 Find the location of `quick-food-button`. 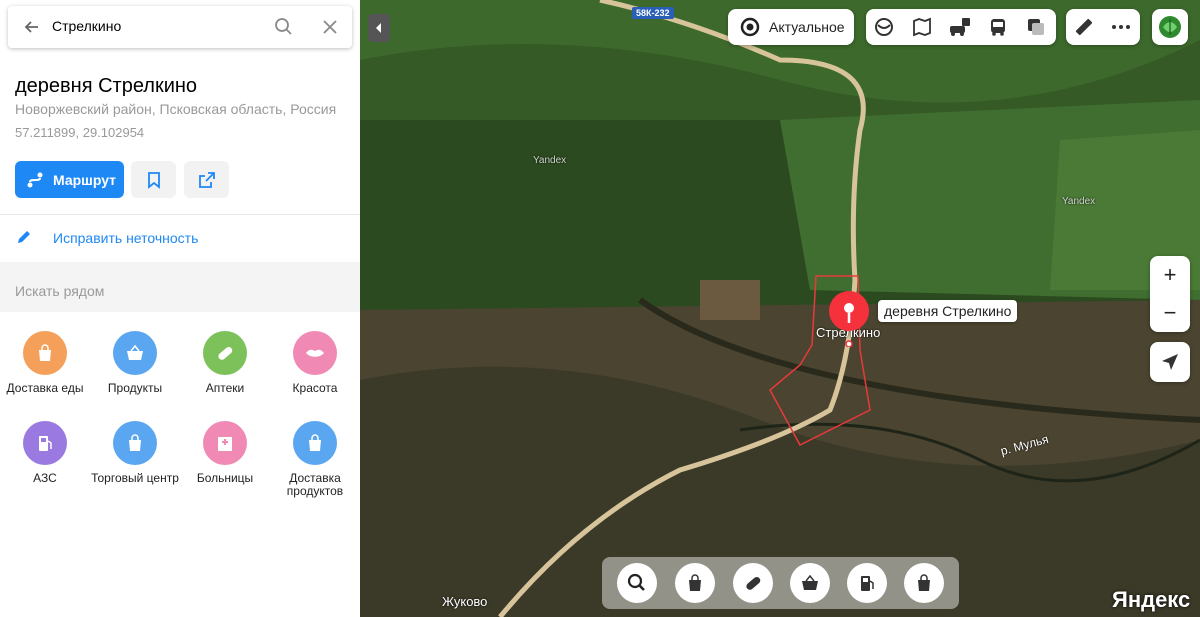

quick-food-button is located at coordinates (695, 583).